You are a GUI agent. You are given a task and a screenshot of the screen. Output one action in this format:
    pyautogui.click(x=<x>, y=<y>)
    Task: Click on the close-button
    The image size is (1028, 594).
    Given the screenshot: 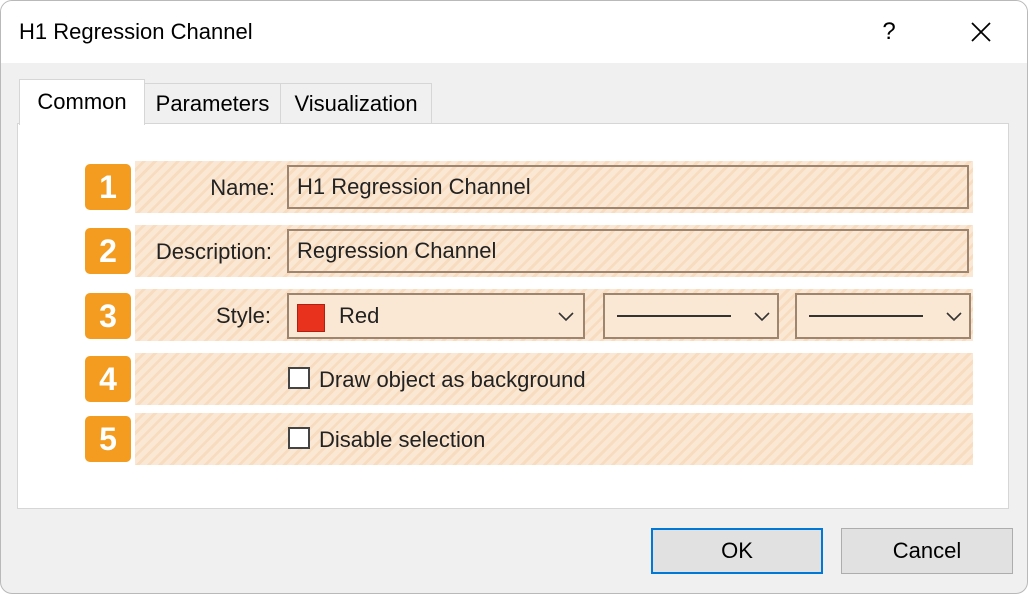 What is the action you would take?
    pyautogui.click(x=981, y=32)
    